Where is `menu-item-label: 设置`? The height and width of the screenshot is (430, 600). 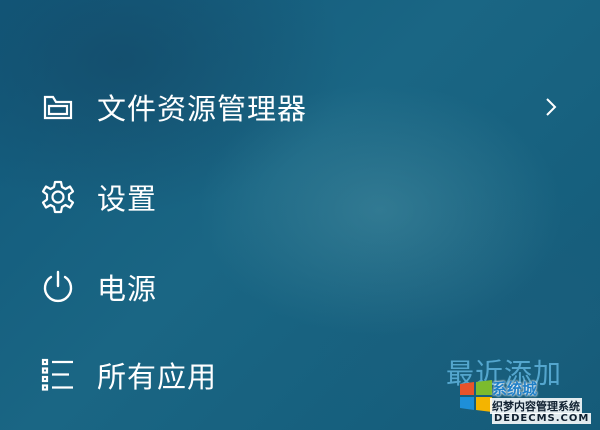
menu-item-label: 设置 is located at coordinates (127, 199).